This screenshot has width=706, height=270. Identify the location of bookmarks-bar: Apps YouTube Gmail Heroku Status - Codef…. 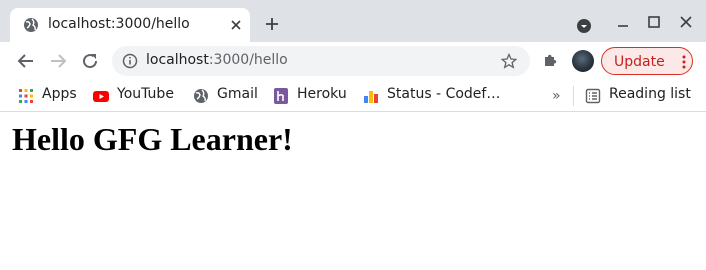
(353, 96).